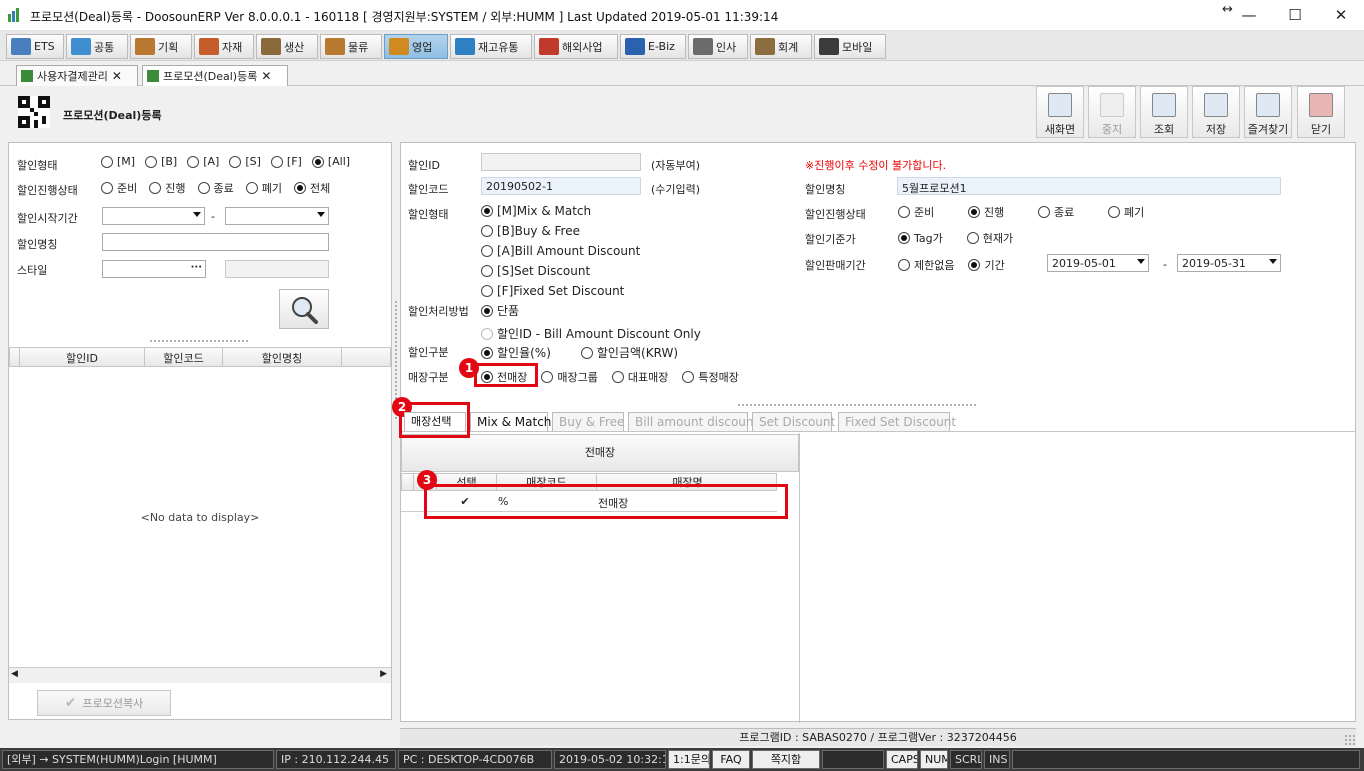 This screenshot has height=771, width=1364. What do you see at coordinates (491, 46) in the screenshot?
I see `module-tab-7: 재고유통` at bounding box center [491, 46].